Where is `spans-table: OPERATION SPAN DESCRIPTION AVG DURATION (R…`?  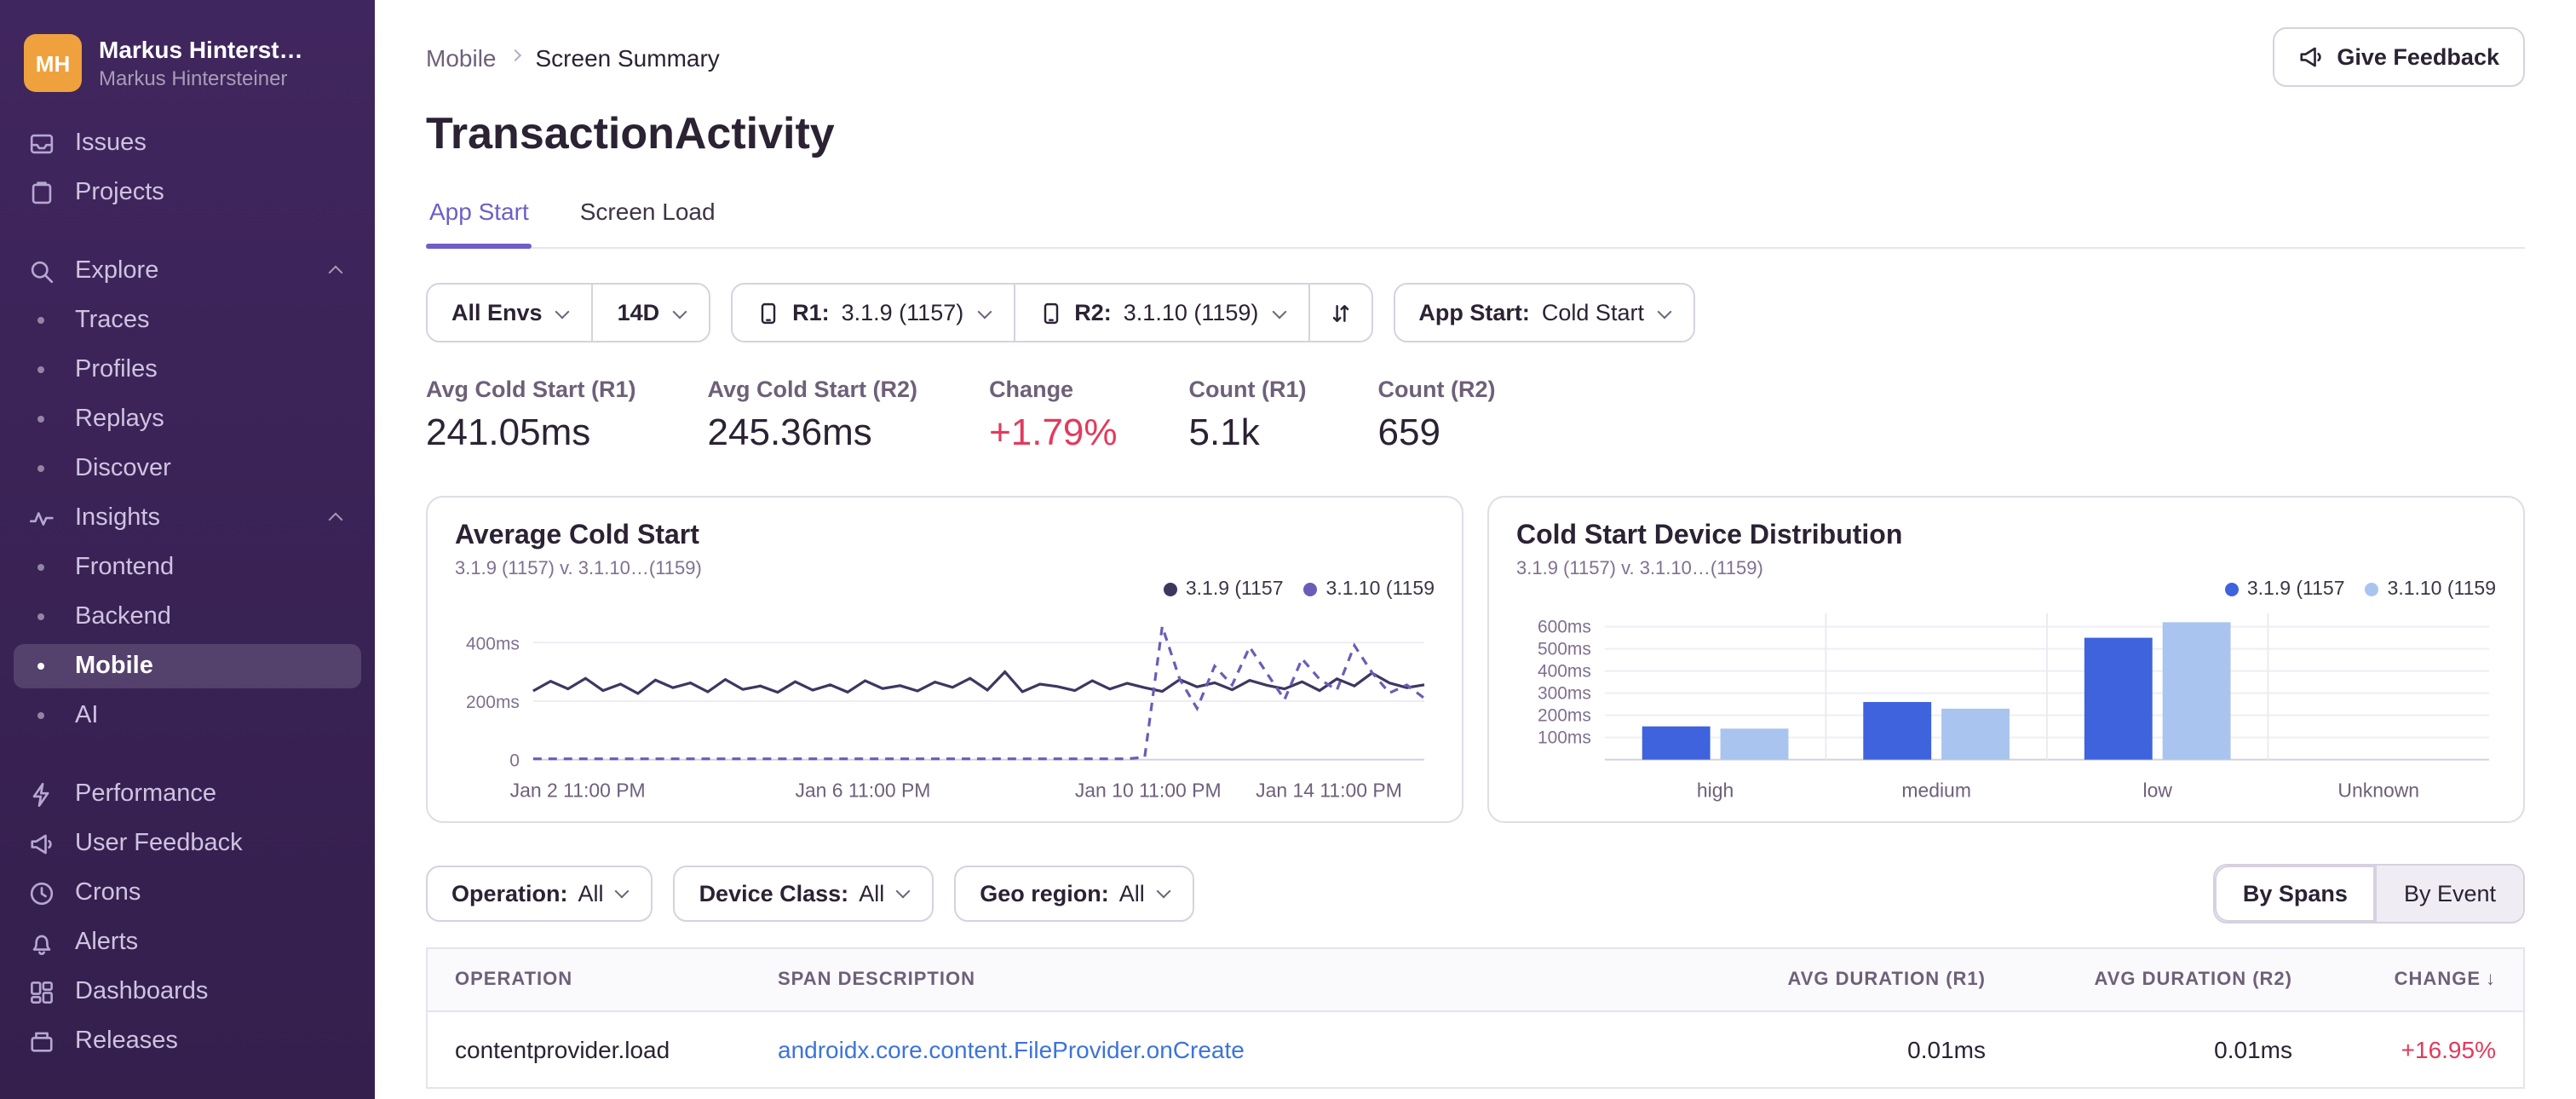 spans-table: OPERATION SPAN DESCRIPTION AVG DURATION (R… is located at coordinates (1475, 1018).